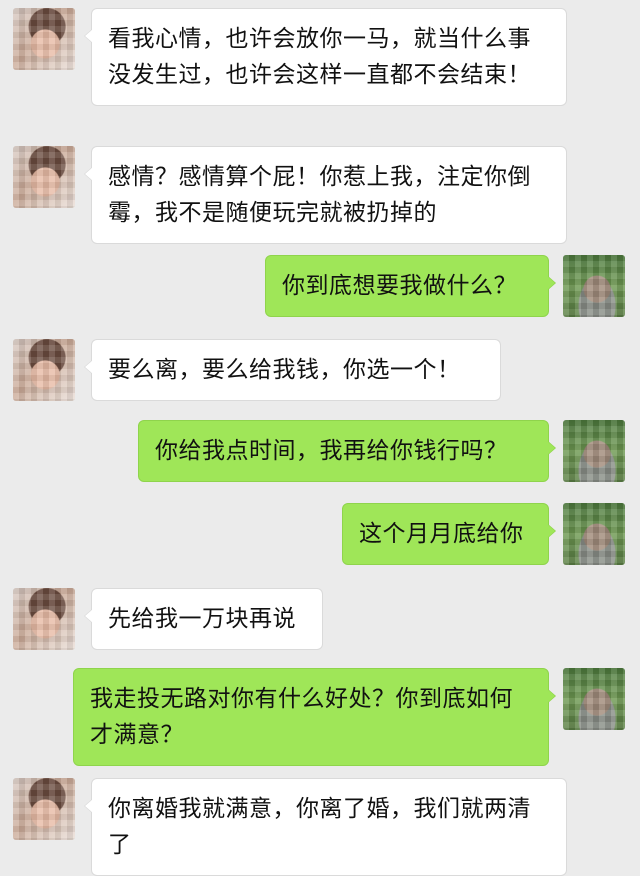 The height and width of the screenshot is (876, 640). What do you see at coordinates (325, 827) in the screenshot?
I see `incoming-message-bubble: 你离婚我就满意，你离了婚，我们就两清了` at bounding box center [325, 827].